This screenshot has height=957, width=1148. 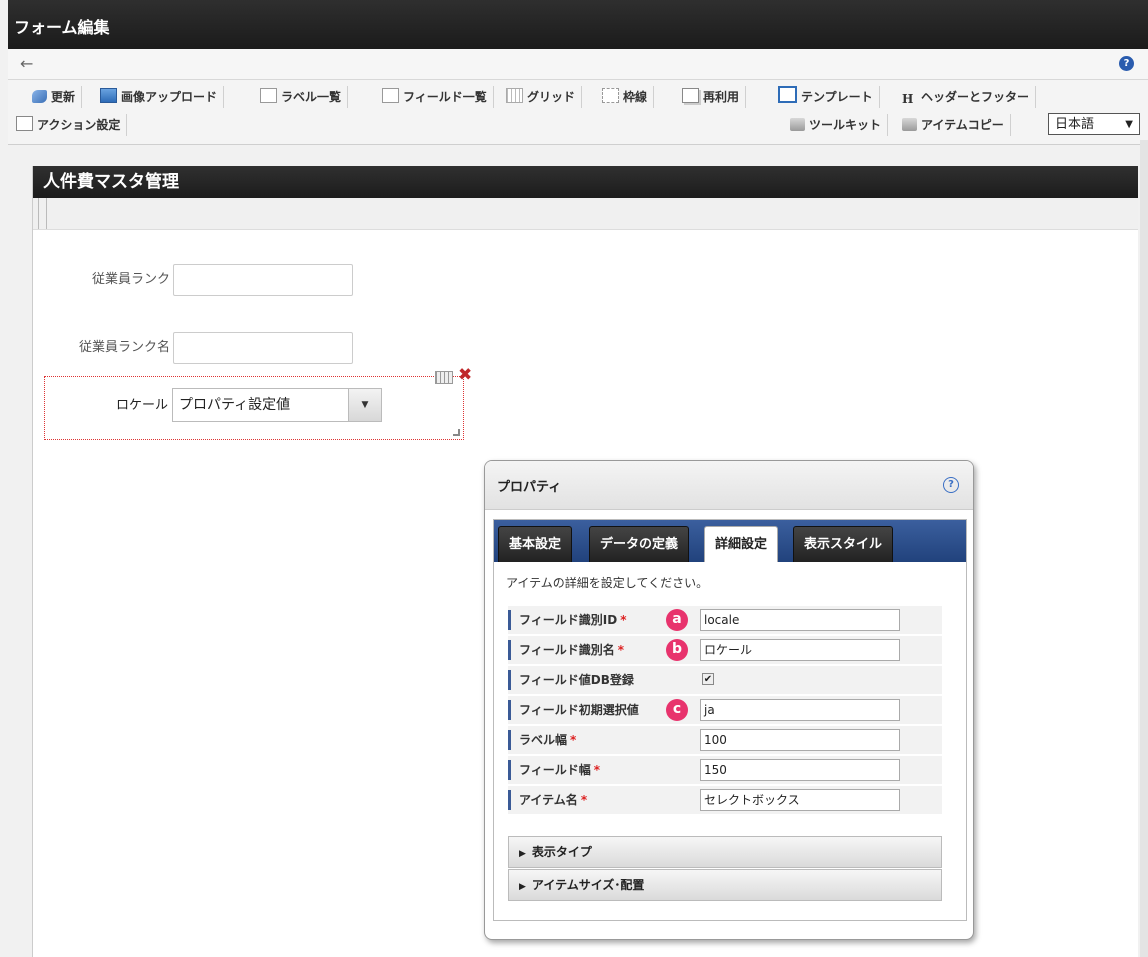 I want to click on image-icon, so click(x=108, y=95).